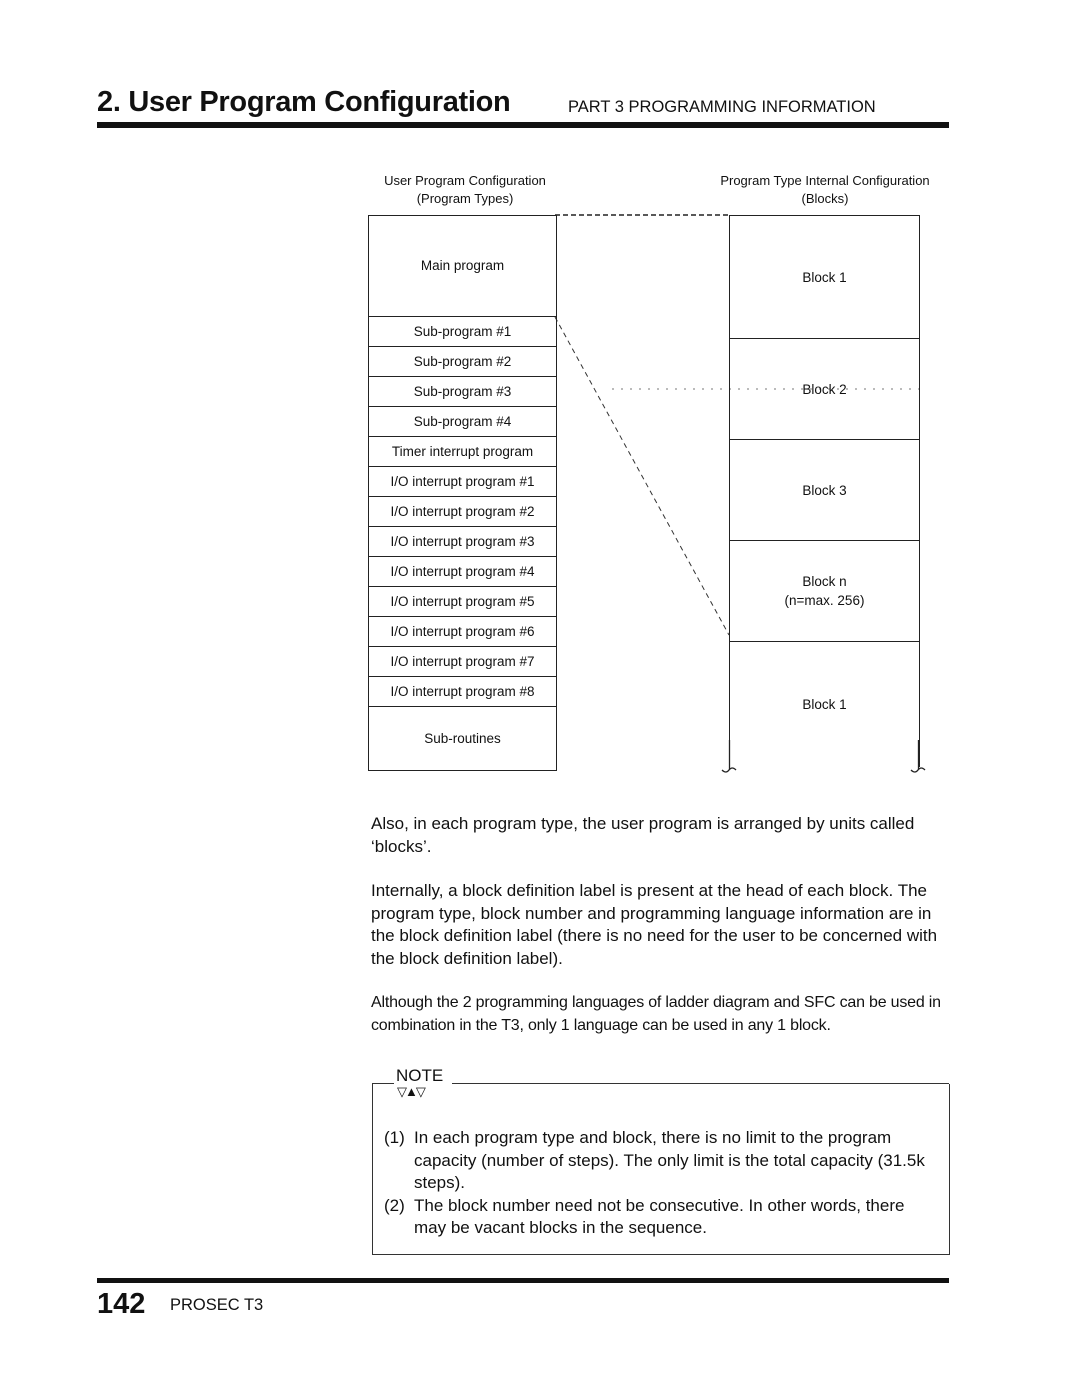  What do you see at coordinates (394, 1205) in the screenshot?
I see `note-item-number: (2)` at bounding box center [394, 1205].